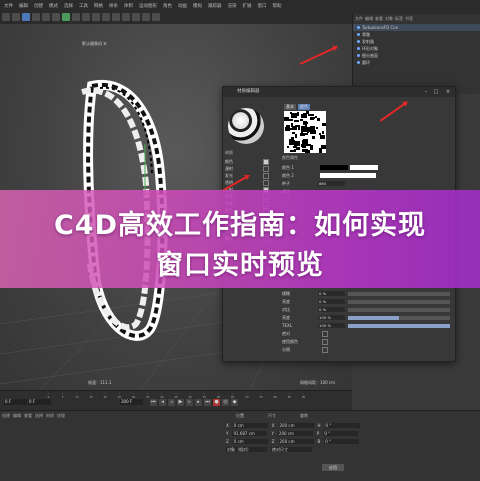 The width and height of the screenshot is (480, 481). What do you see at coordinates (113, 7) in the screenshot?
I see `menu-item: 样条` at bounding box center [113, 7].